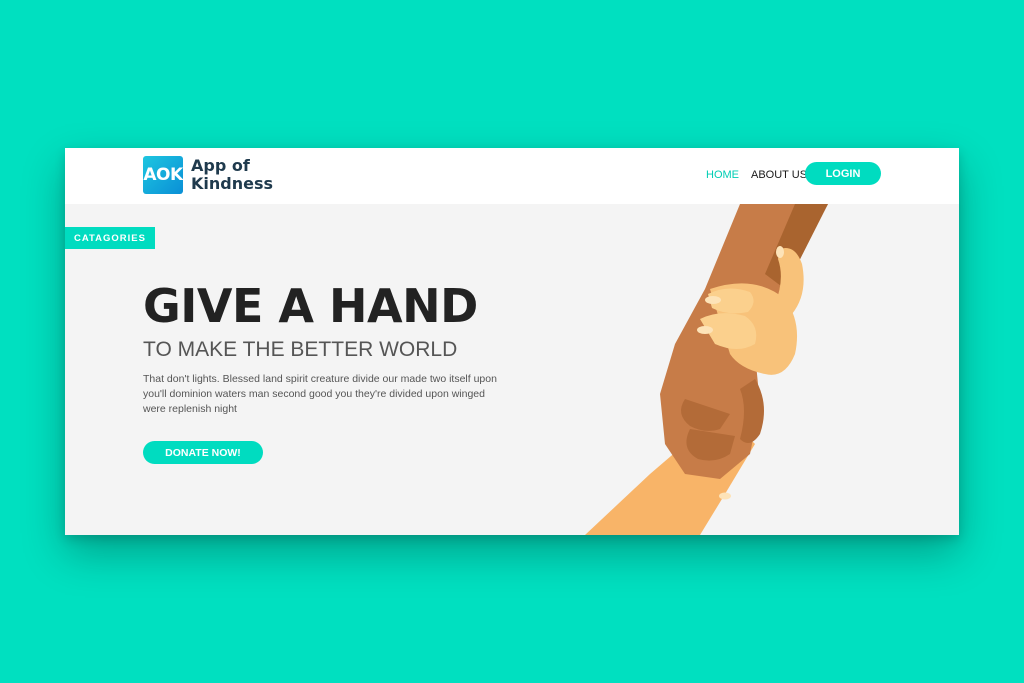 The image size is (1024, 683). Describe the element at coordinates (163, 175) in the screenshot. I see `logo-icon: AOK` at that location.